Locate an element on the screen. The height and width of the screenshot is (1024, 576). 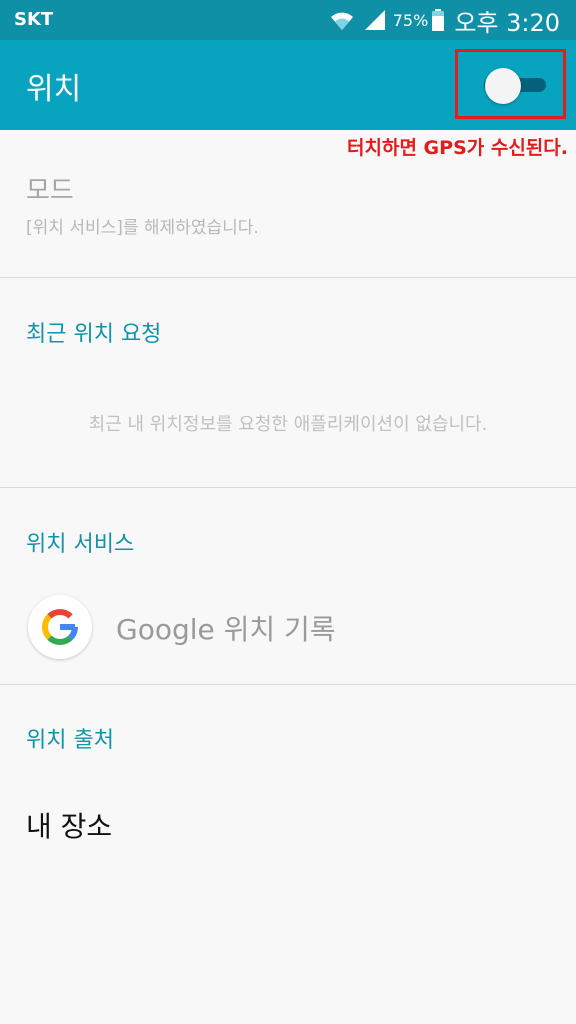
page-title: 위치 is located at coordinates (54, 89).